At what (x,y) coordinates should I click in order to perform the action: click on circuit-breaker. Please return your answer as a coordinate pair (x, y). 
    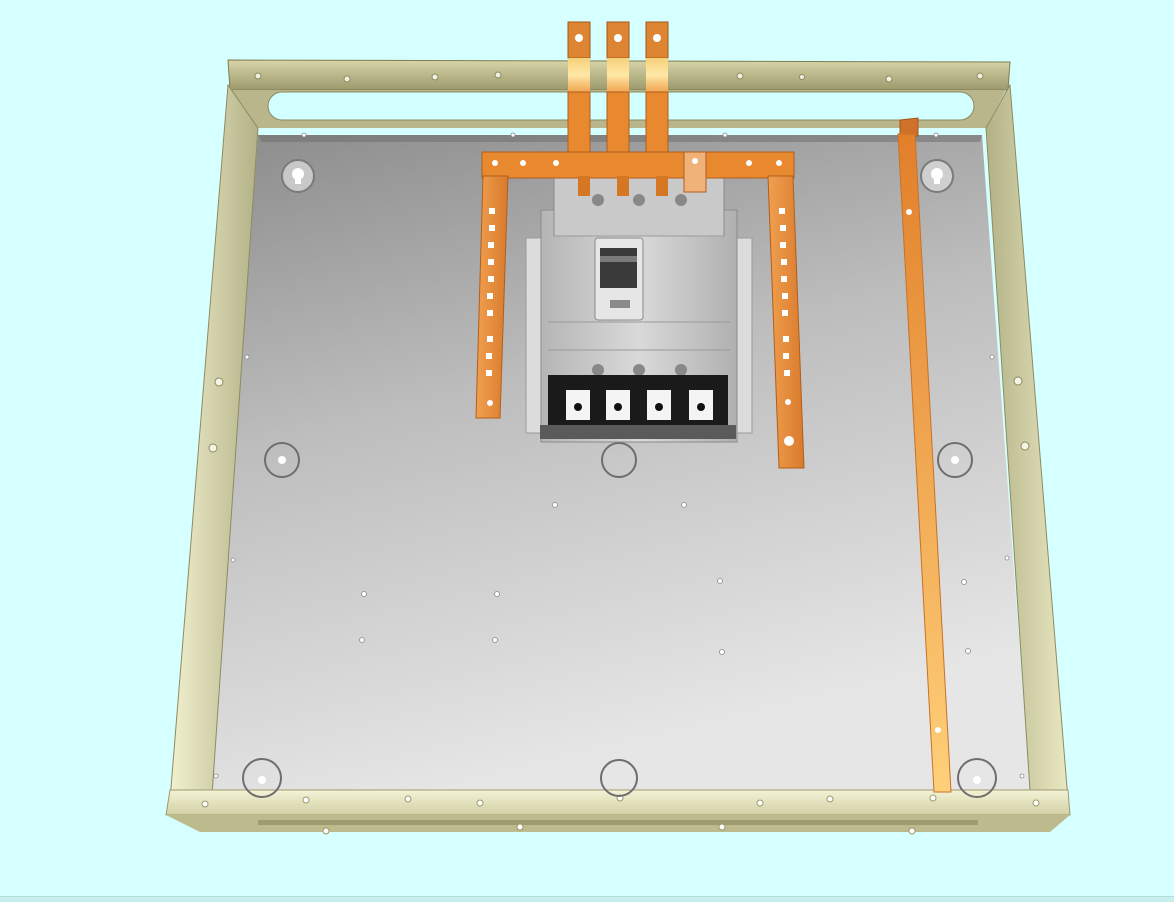
    Looking at the image, I should click on (639, 309).